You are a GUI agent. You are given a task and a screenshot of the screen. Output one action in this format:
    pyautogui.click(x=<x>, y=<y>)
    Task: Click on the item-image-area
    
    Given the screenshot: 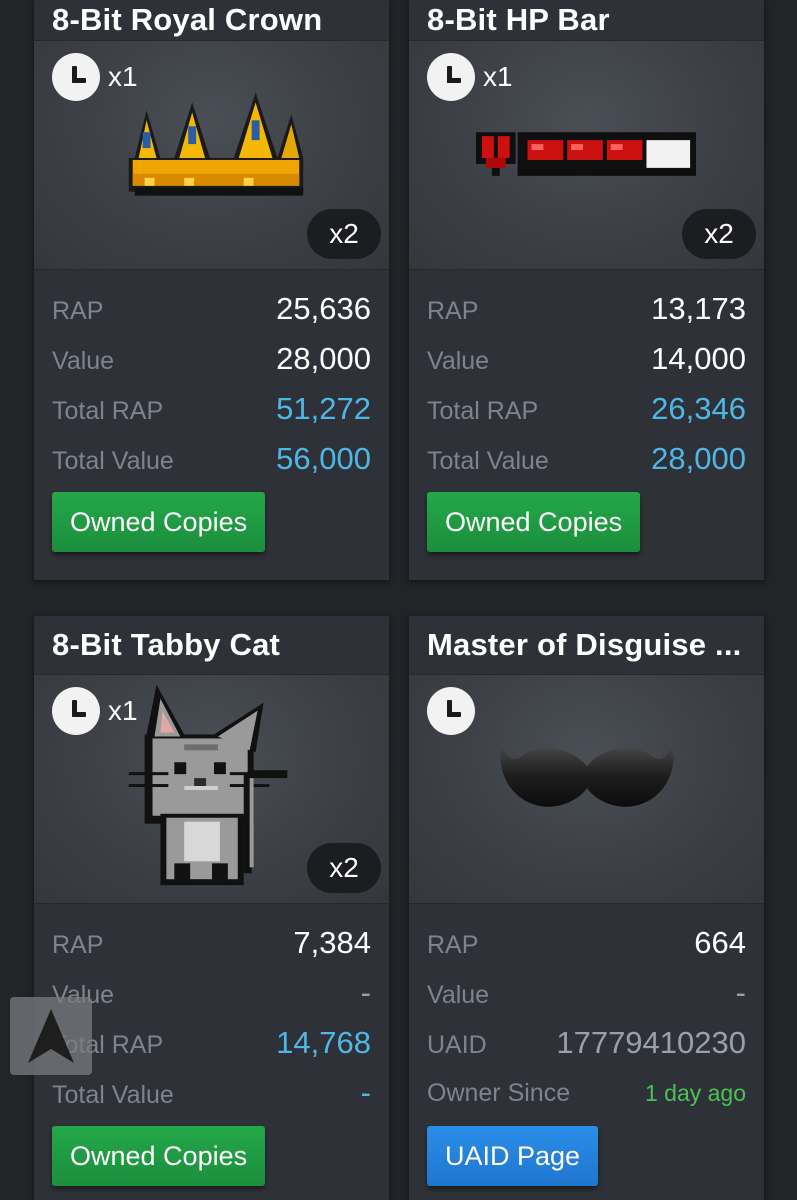 What is the action you would take?
    pyautogui.click(x=586, y=789)
    